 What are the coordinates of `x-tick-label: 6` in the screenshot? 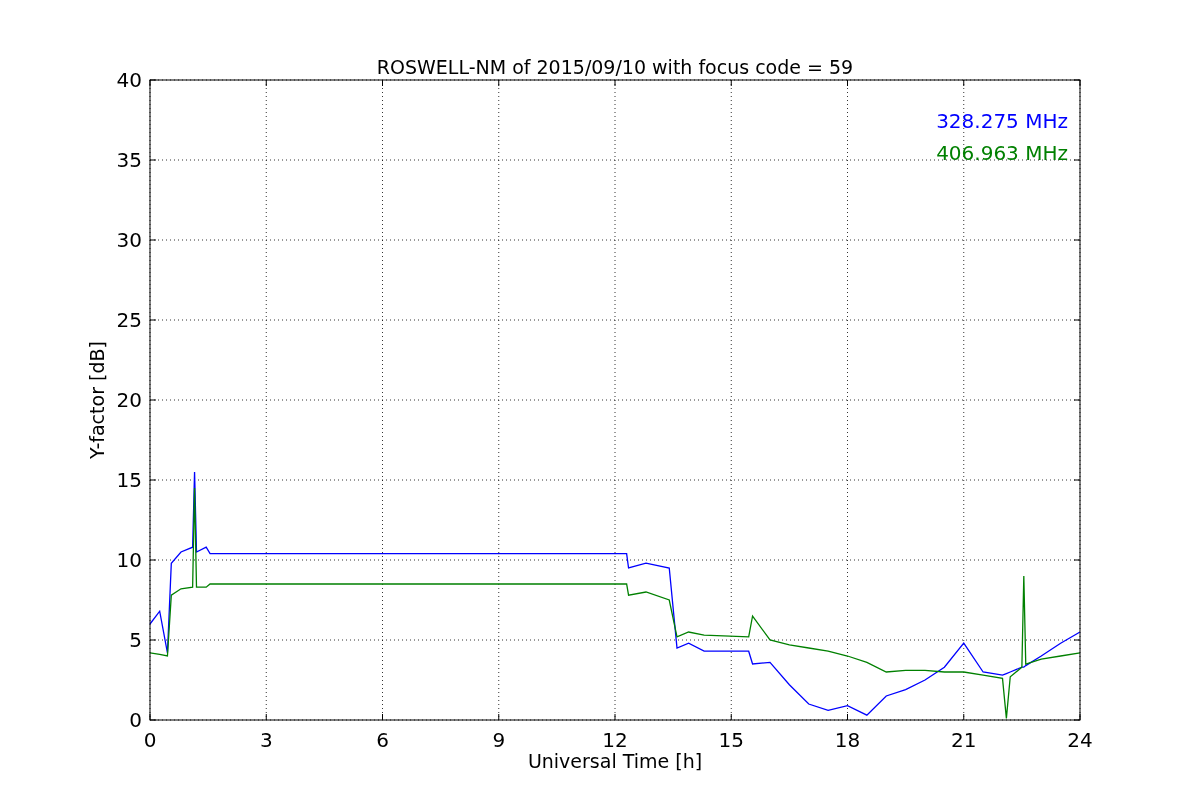 It's located at (382, 740).